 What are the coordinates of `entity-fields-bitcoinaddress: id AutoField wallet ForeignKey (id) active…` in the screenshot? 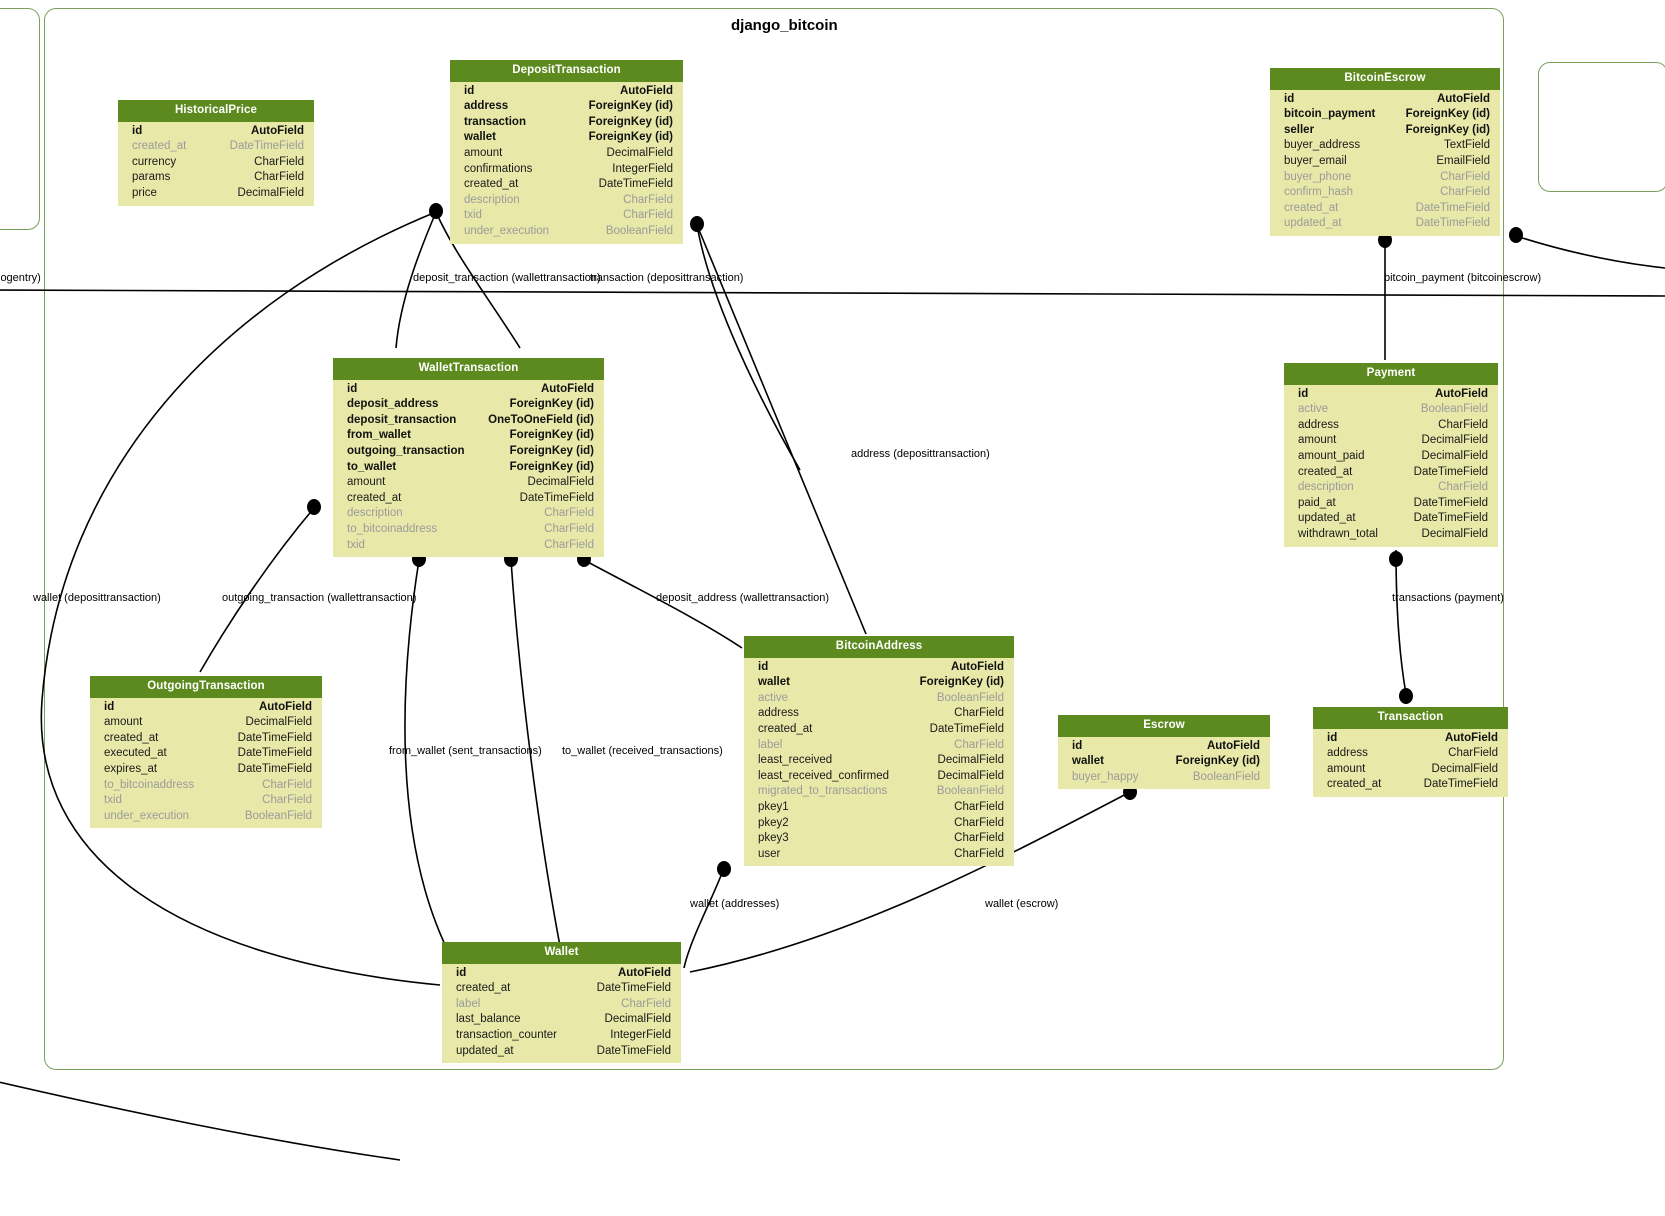 It's located at (879, 762).